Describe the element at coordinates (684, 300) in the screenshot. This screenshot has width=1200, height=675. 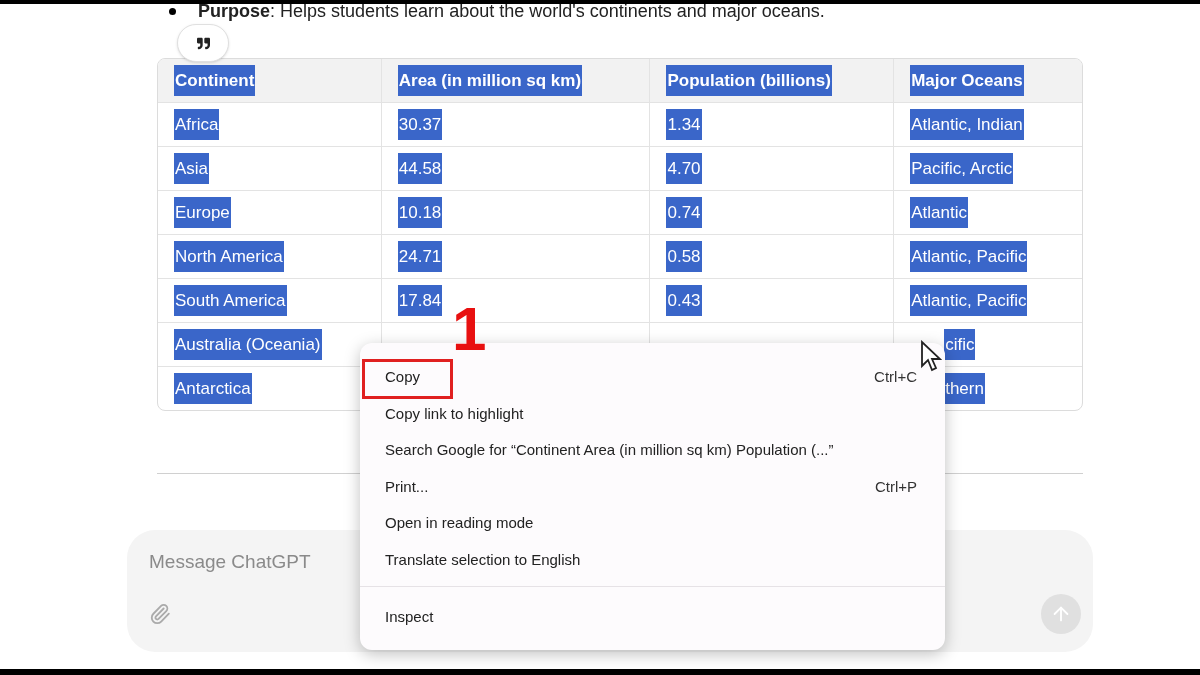
I see `table-cell: 0.43` at that location.